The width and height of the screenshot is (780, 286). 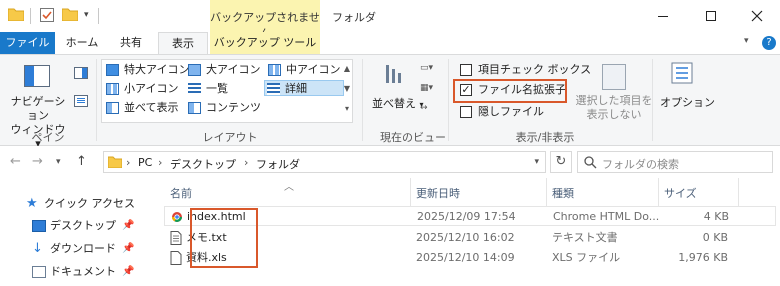 What do you see at coordinates (183, 43) in the screenshot?
I see `tab-view: 表示` at bounding box center [183, 43].